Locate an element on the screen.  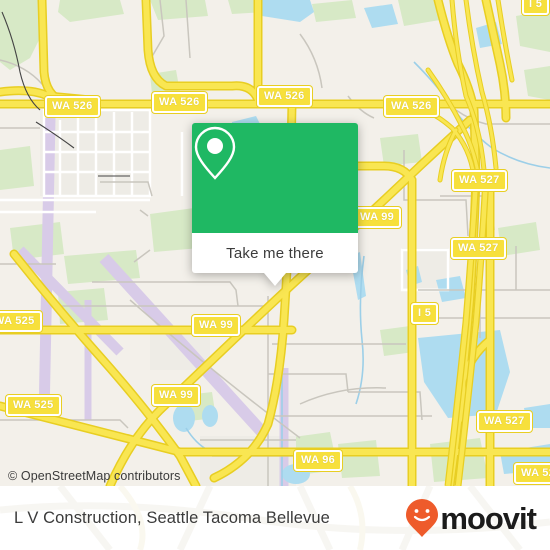
moovit-wordmark: moovit is located at coordinates (488, 518).